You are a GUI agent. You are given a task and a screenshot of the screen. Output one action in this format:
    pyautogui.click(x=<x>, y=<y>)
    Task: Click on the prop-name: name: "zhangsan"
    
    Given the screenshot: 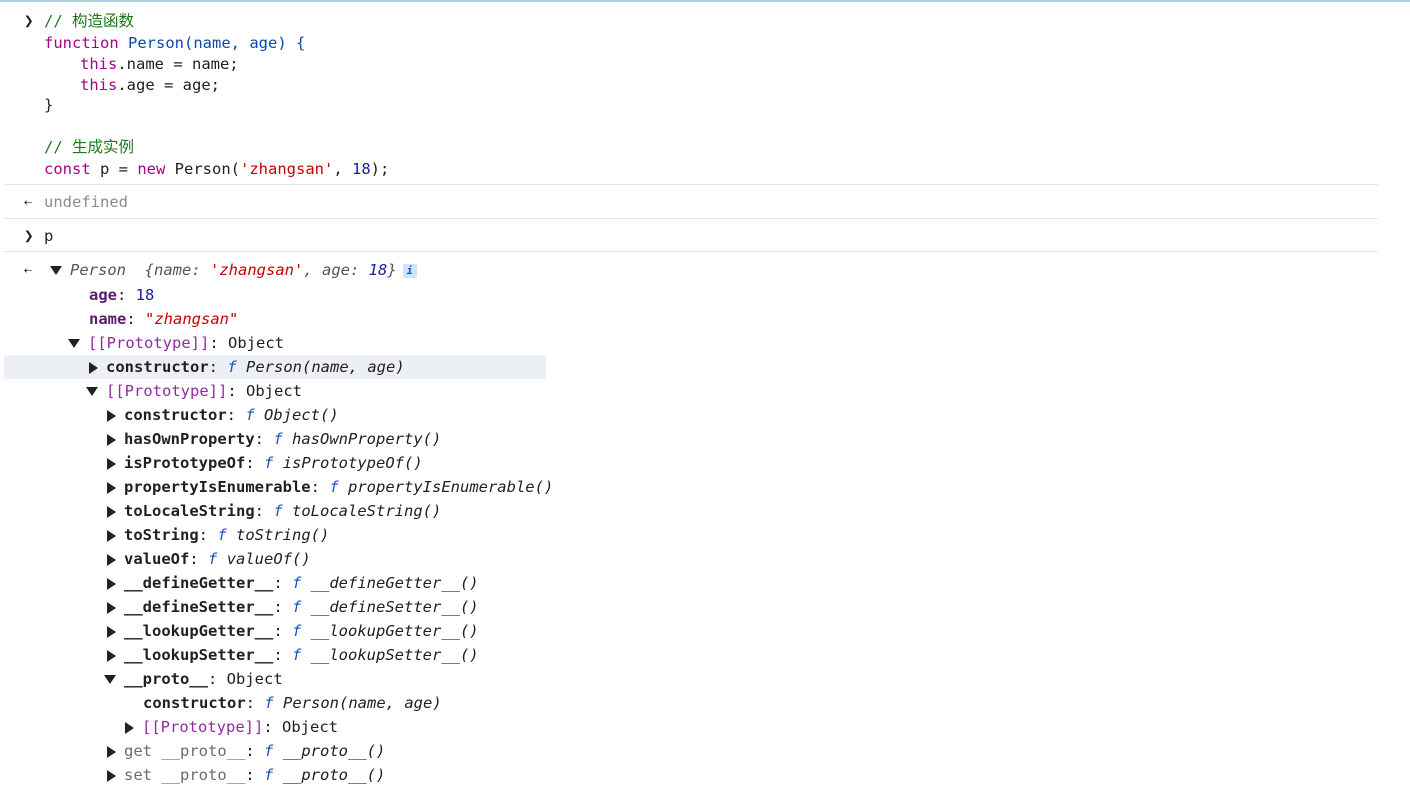 What is the action you would take?
    pyautogui.click(x=164, y=319)
    